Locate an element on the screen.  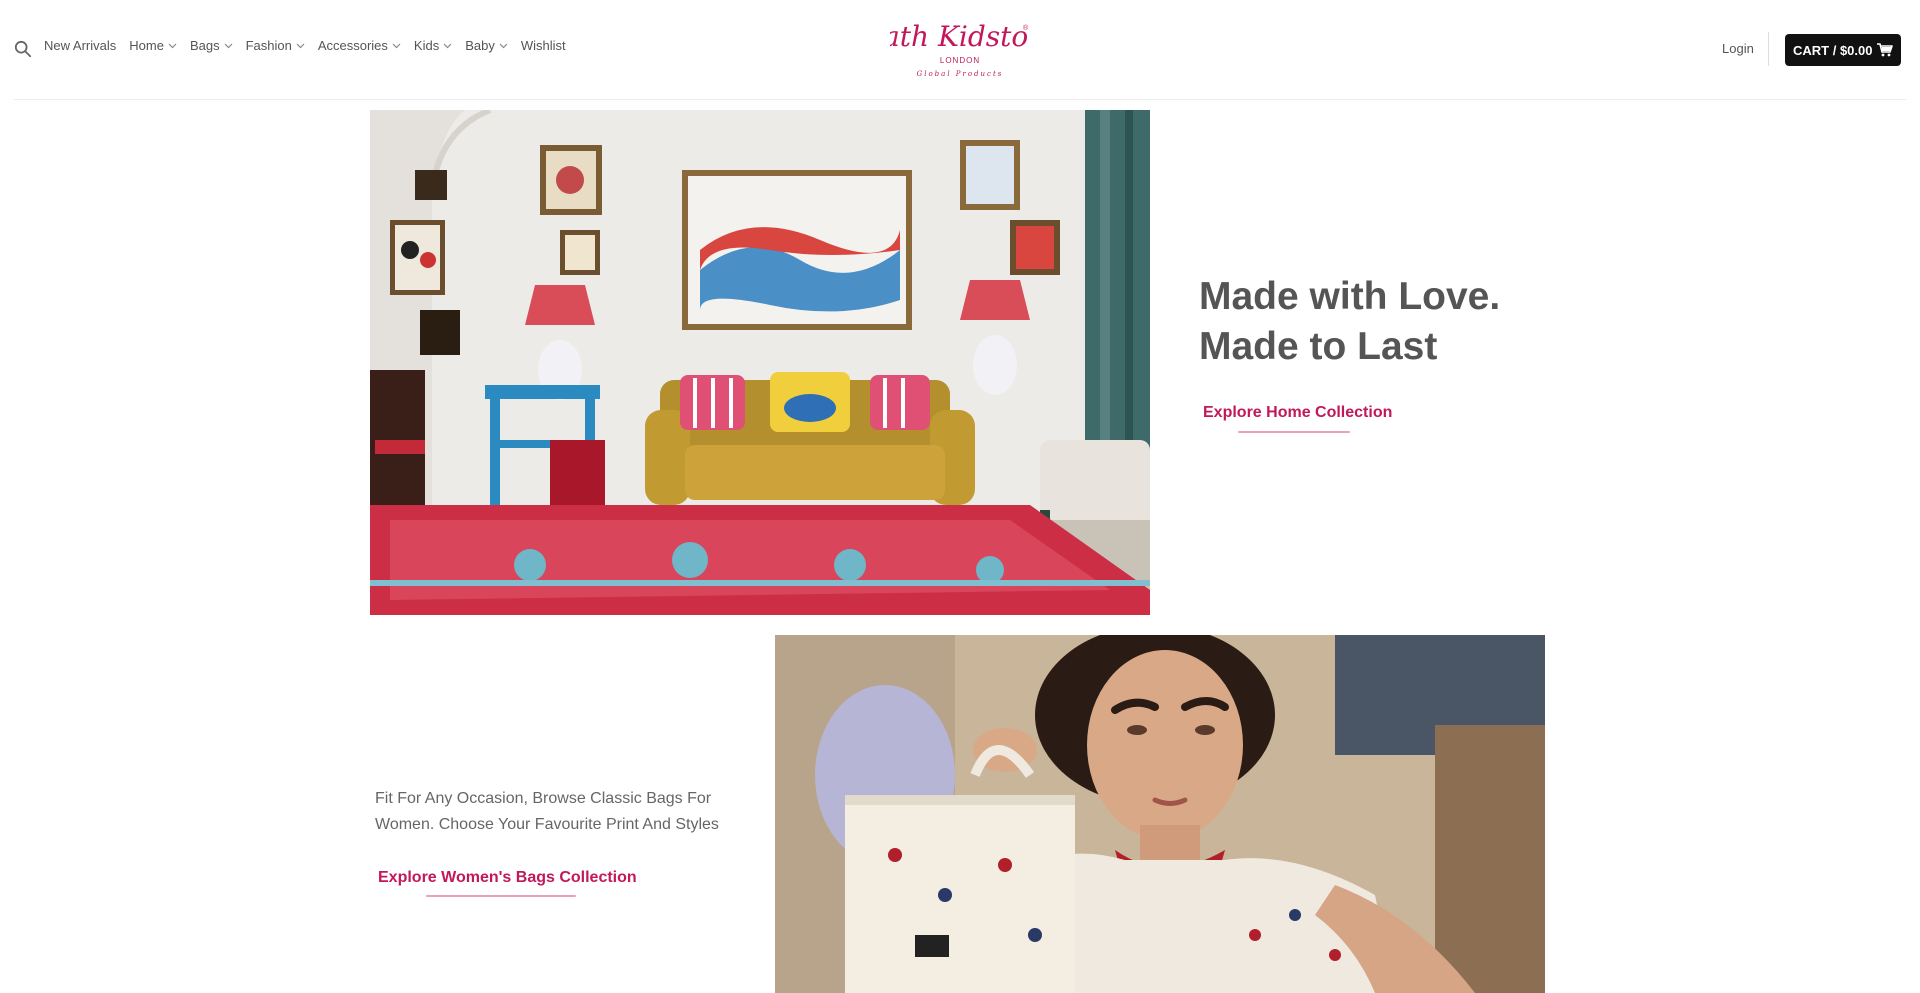
logo-tagline: Global Products is located at coordinates (960, 74).